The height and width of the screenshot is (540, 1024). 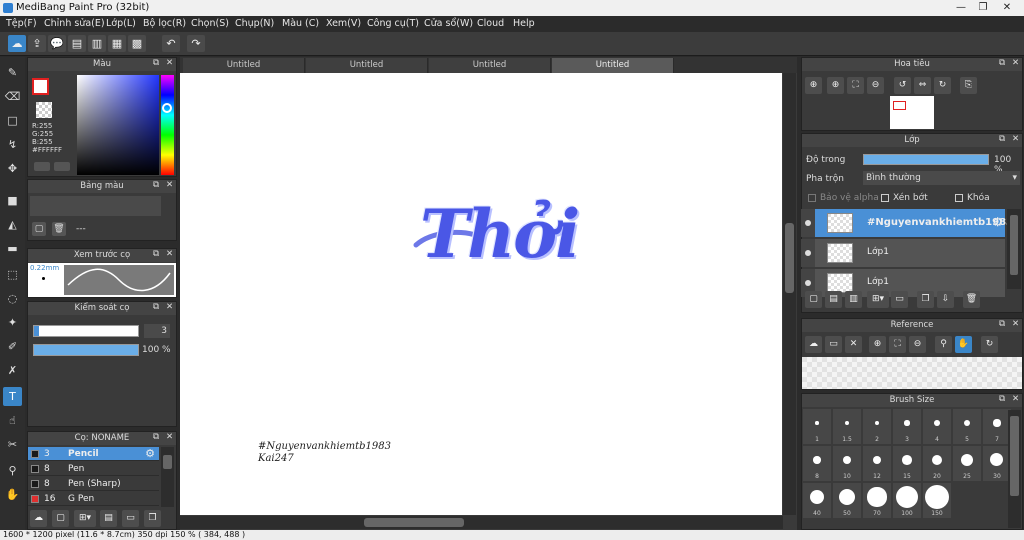 I want to click on protect-alpha-checkbox, so click(x=812, y=198).